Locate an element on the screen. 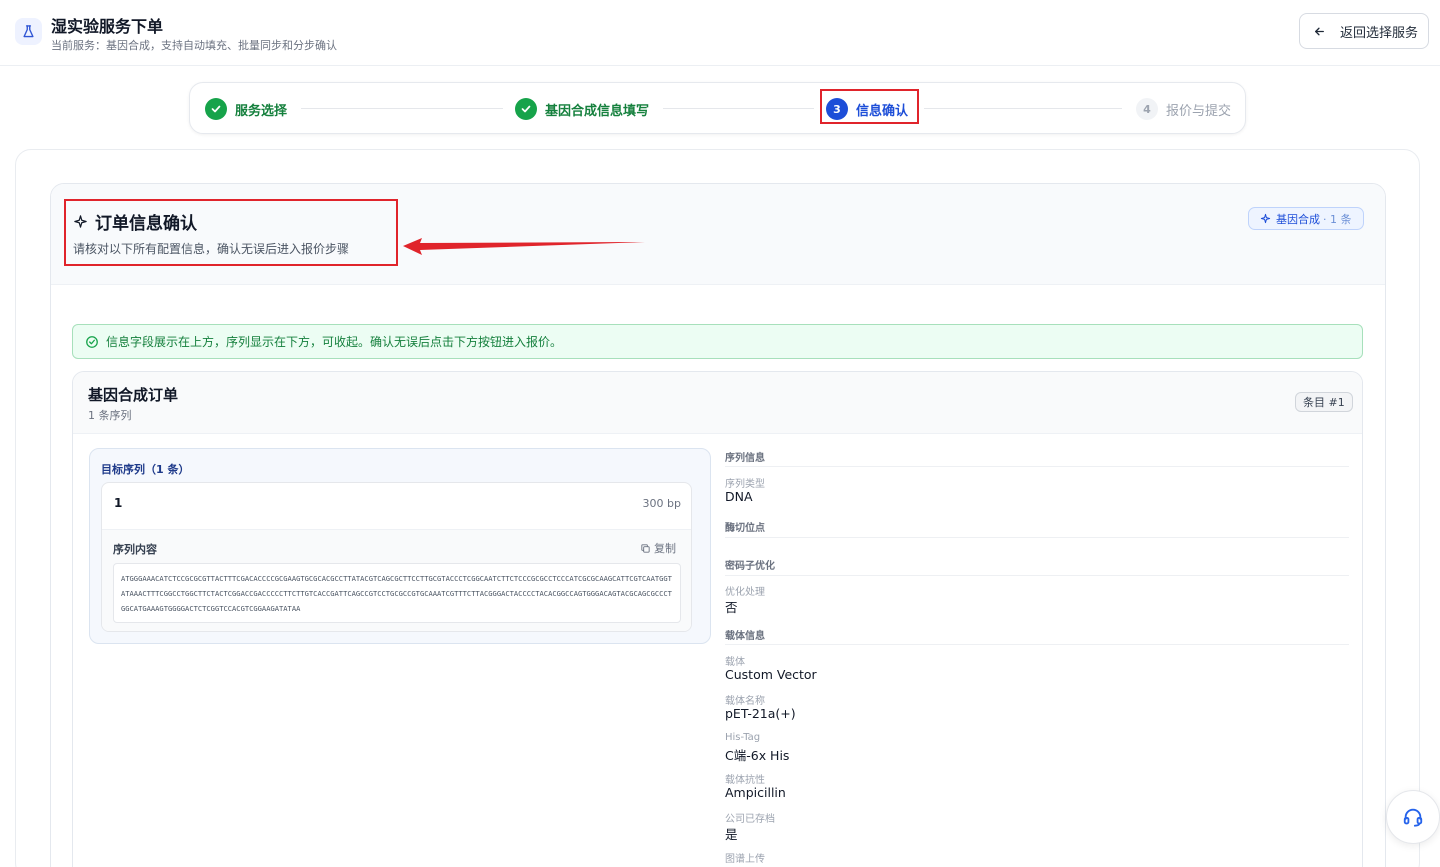 The width and height of the screenshot is (1440, 867). info-banner: 信息字段展示在上方，序列显示在下方，可收起。确认无误后点击下方按钮进入报价。 is located at coordinates (717, 341).